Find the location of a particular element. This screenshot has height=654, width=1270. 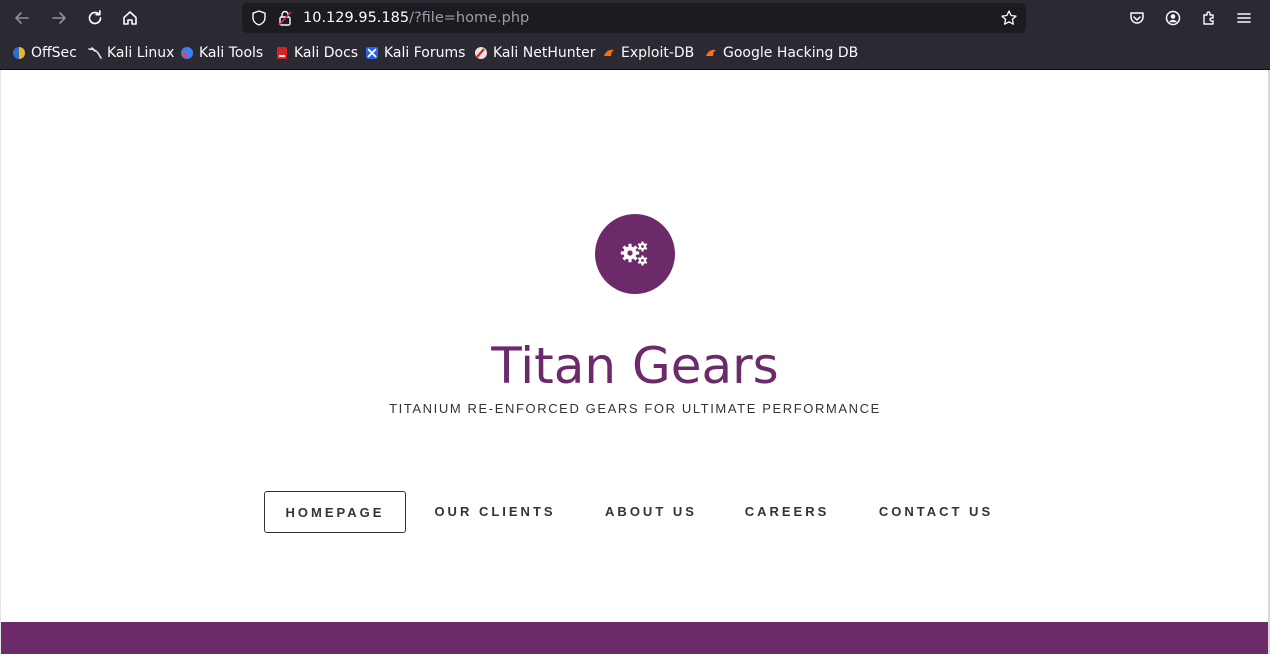

bookmark-google-hacking-db: Google Hacking DB is located at coordinates (781, 52).